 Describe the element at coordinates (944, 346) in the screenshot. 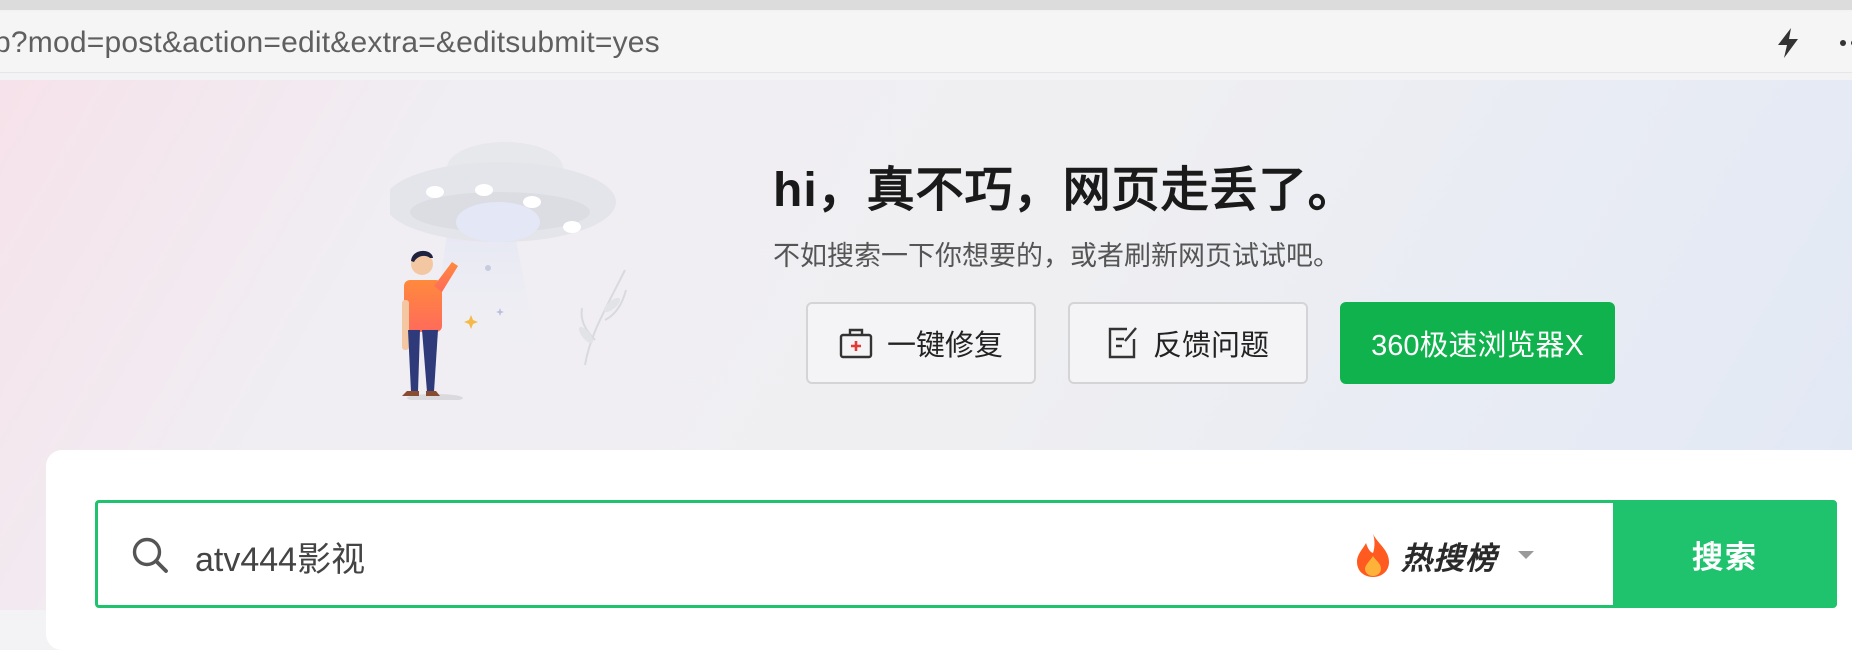

I see `repair-button-label: 一键修复` at that location.